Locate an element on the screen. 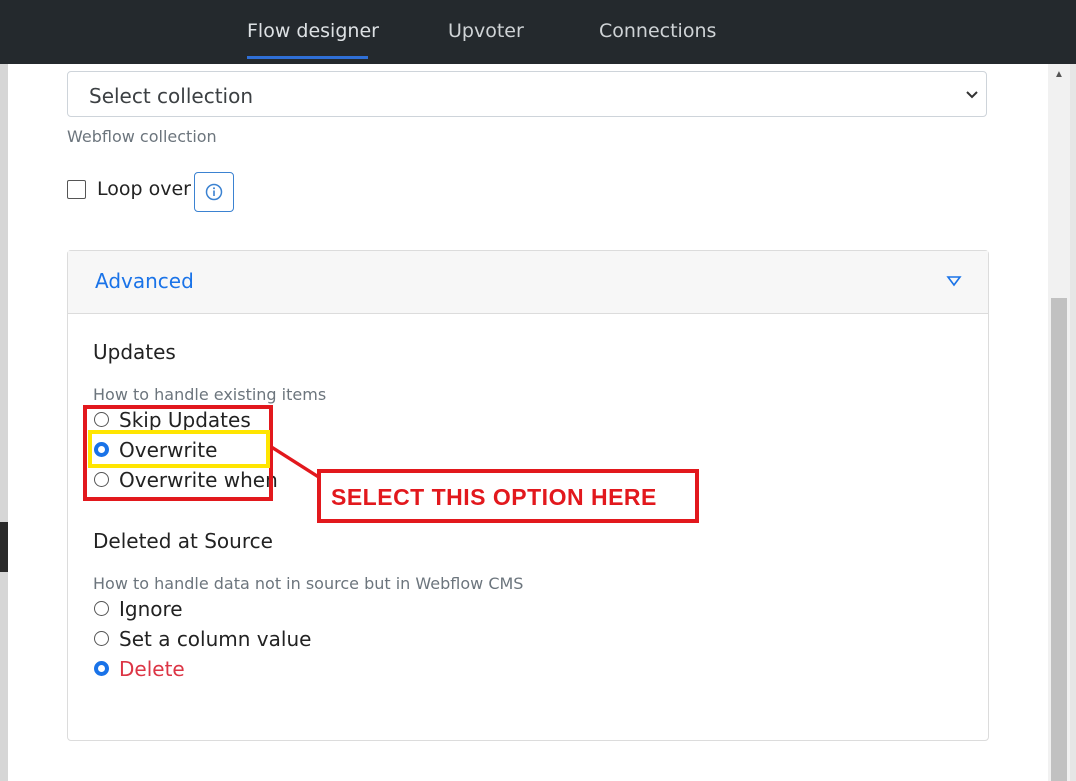 This screenshot has width=1076, height=781. collection-help-text: Webflow collection is located at coordinates (142, 136).